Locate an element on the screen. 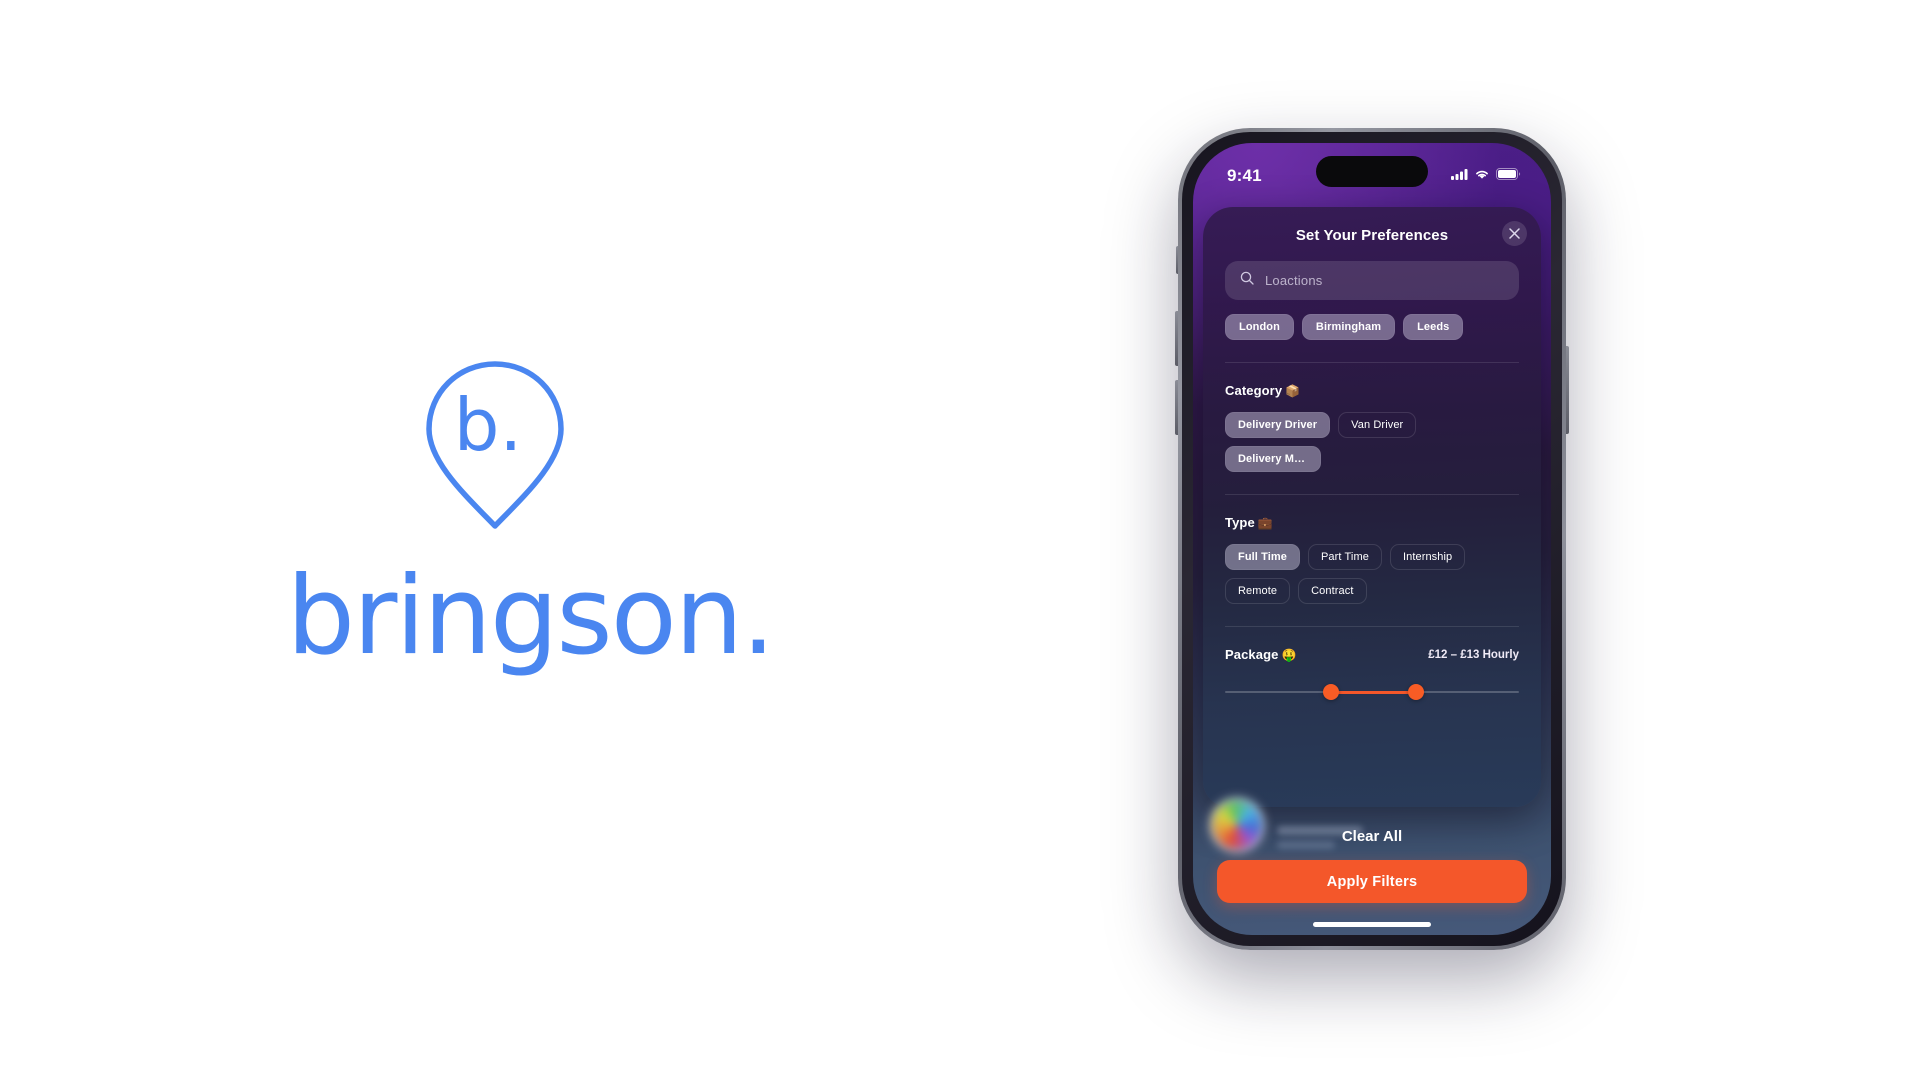 The image size is (1920, 1080). location-chip-birmingham: Birmingham is located at coordinates (1348, 327).